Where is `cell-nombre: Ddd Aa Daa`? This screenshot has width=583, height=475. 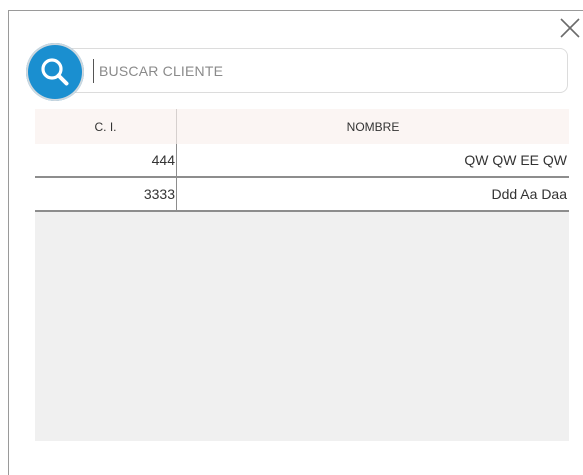
cell-nombre: Ddd Aa Daa is located at coordinates (529, 194).